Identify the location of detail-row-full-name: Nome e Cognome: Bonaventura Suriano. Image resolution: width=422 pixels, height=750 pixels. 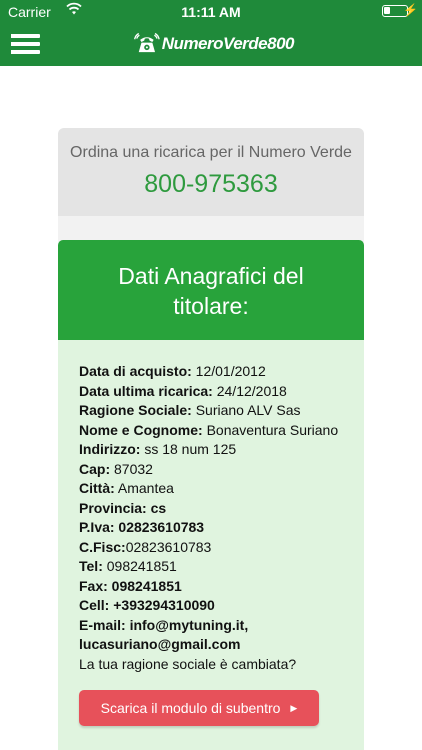
(209, 429).